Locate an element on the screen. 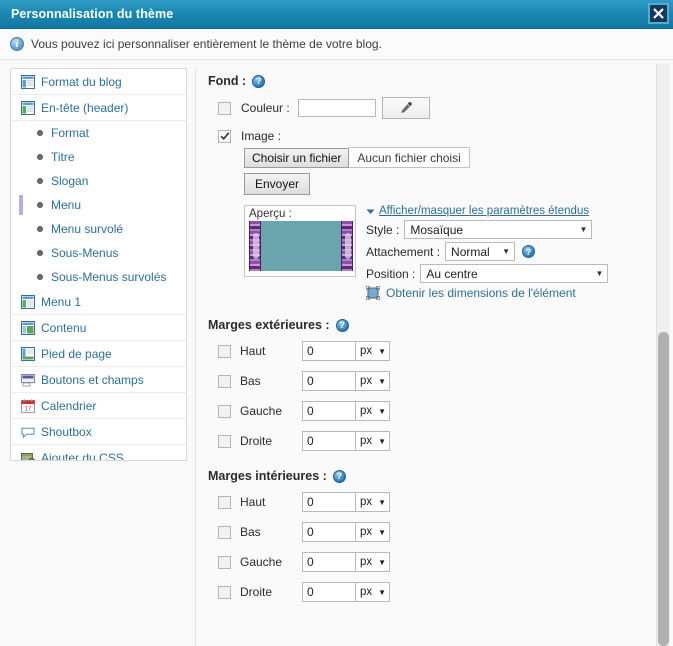  outer-margin-unit-haut: px ▼ is located at coordinates (373, 351).